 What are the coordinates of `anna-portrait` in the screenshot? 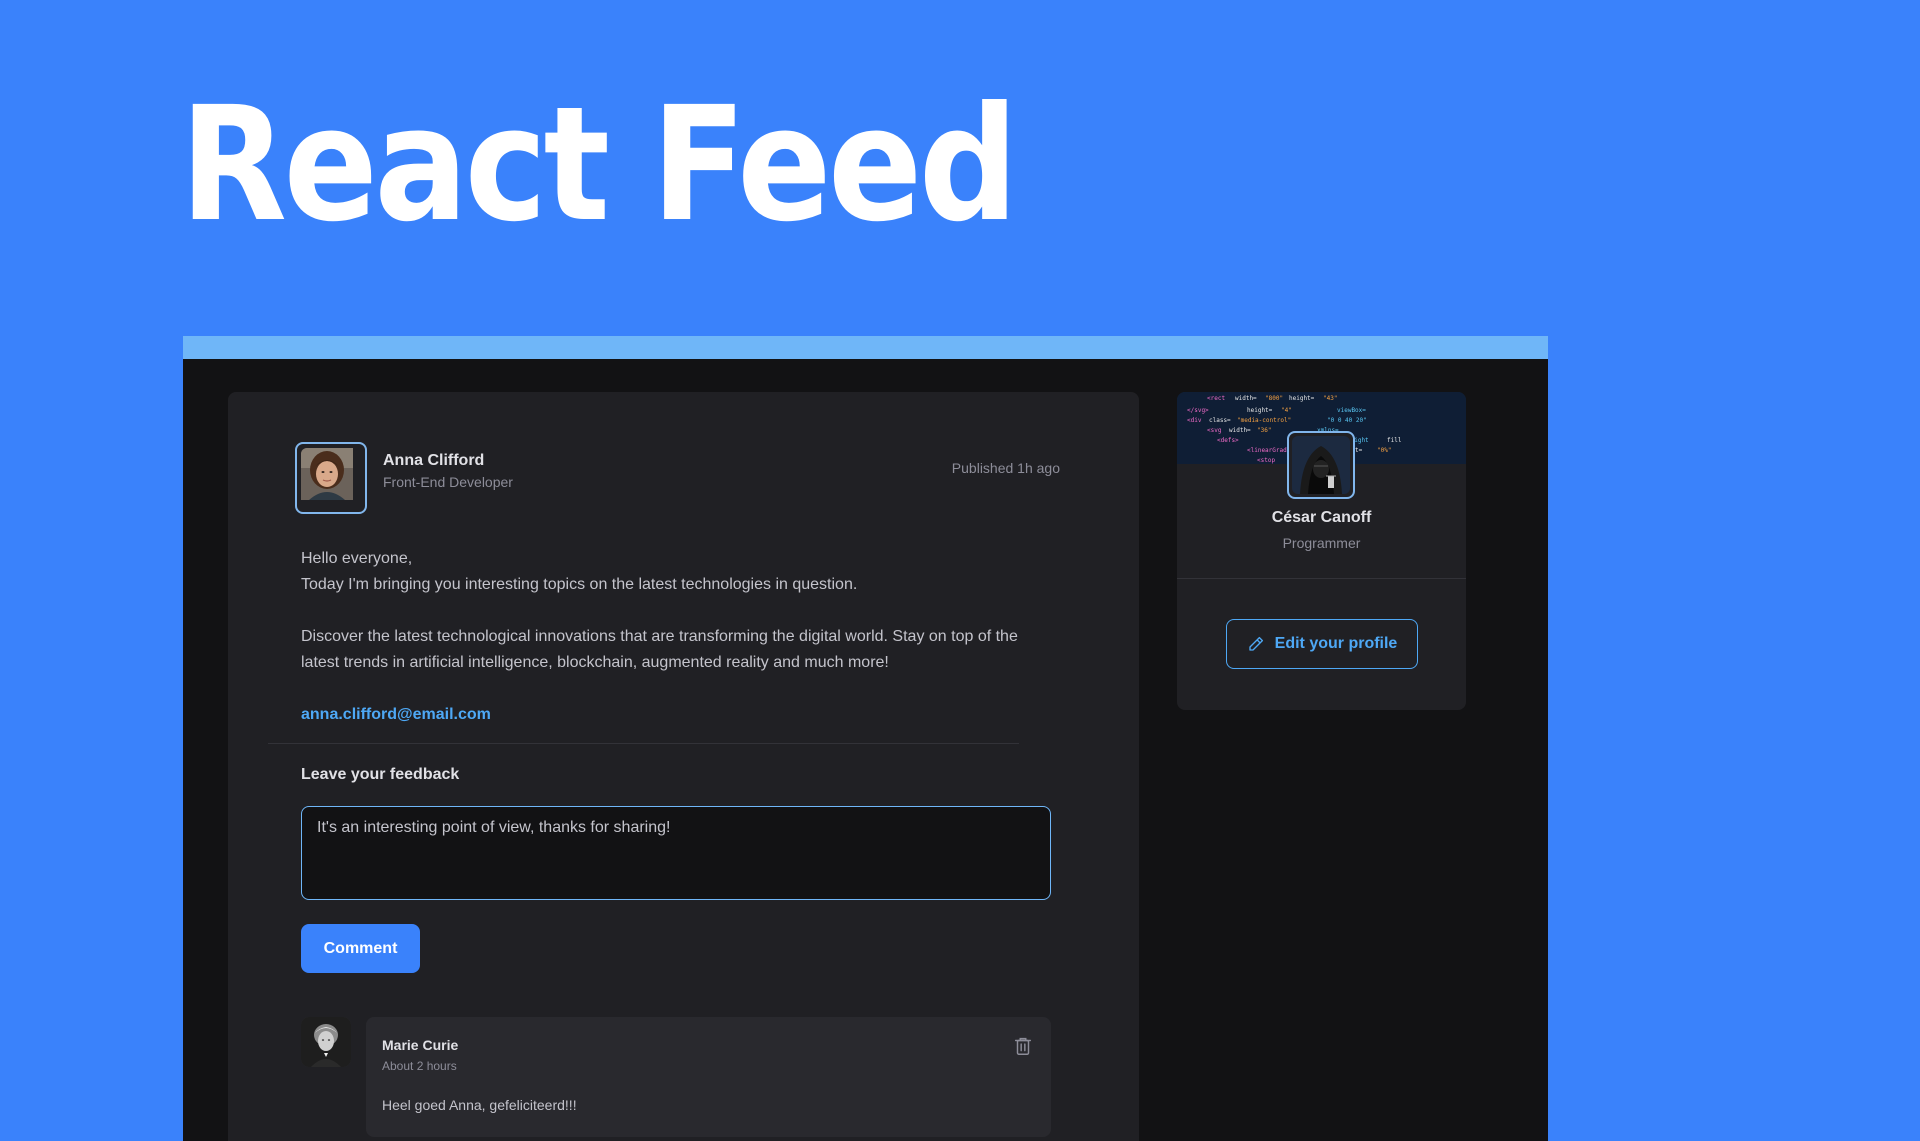 It's located at (331, 478).